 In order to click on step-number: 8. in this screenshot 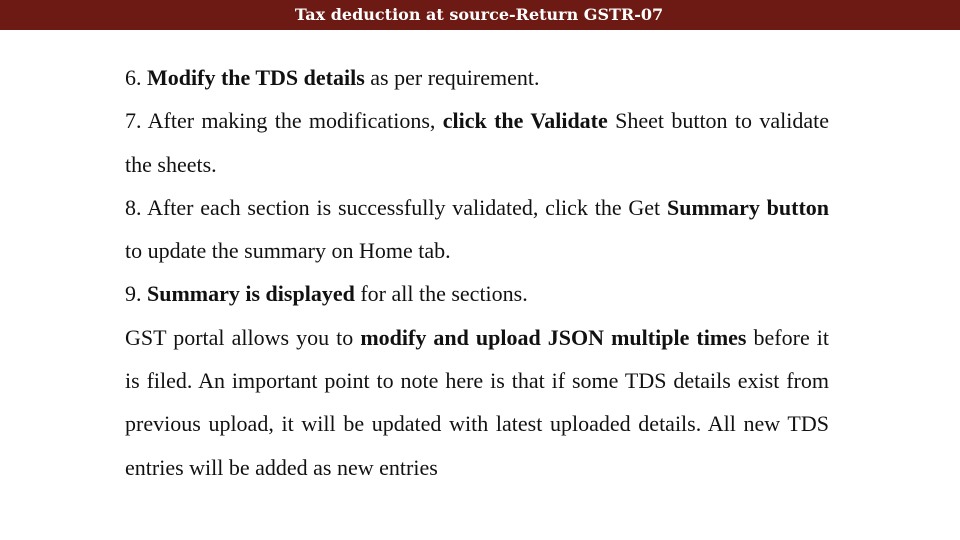, I will do `click(133, 207)`.